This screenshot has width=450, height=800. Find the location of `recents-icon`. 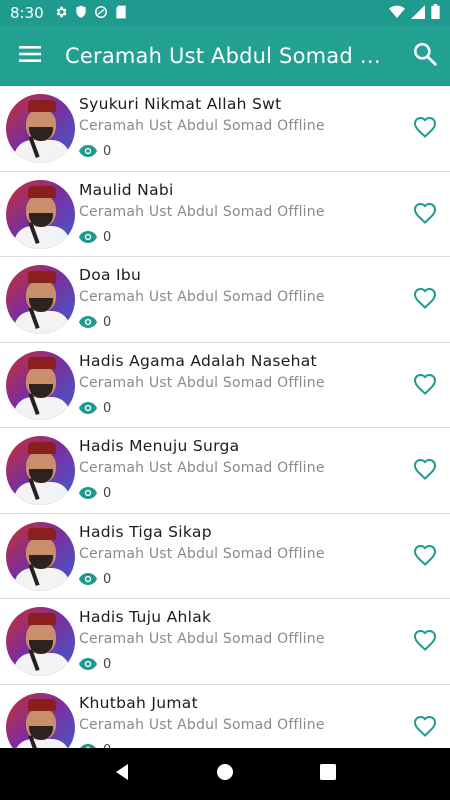

recents-icon is located at coordinates (328, 774).